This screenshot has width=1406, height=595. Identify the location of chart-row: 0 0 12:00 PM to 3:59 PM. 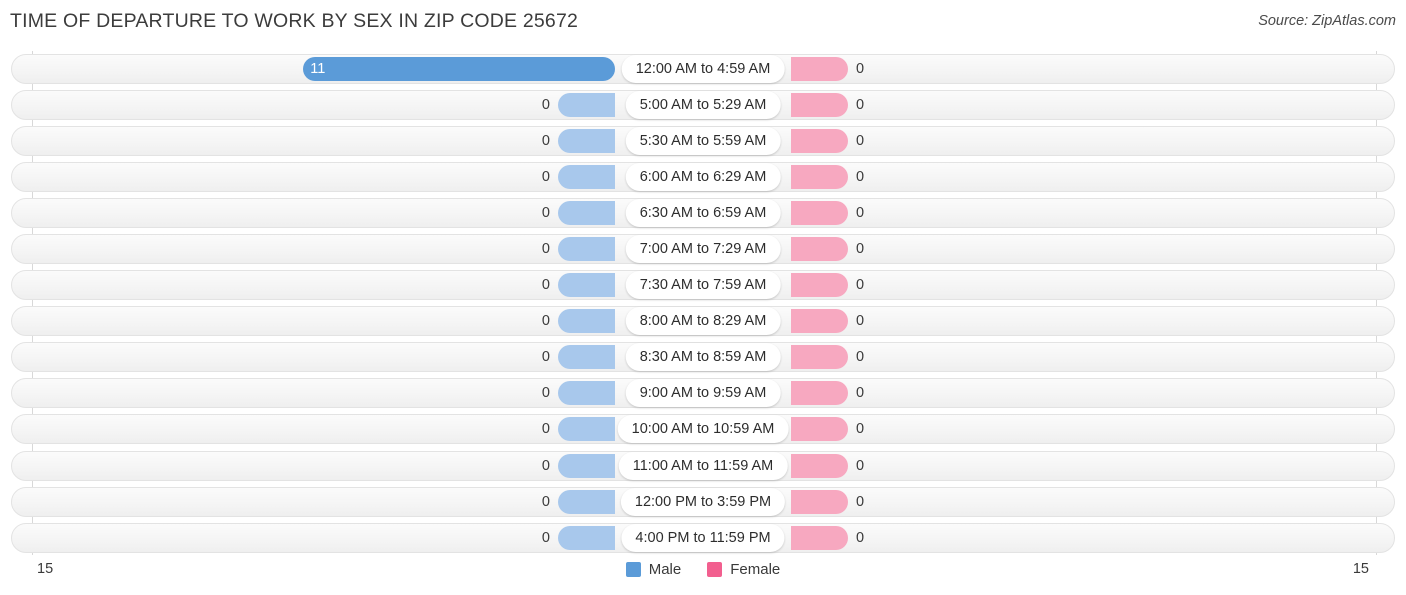
(703, 502).